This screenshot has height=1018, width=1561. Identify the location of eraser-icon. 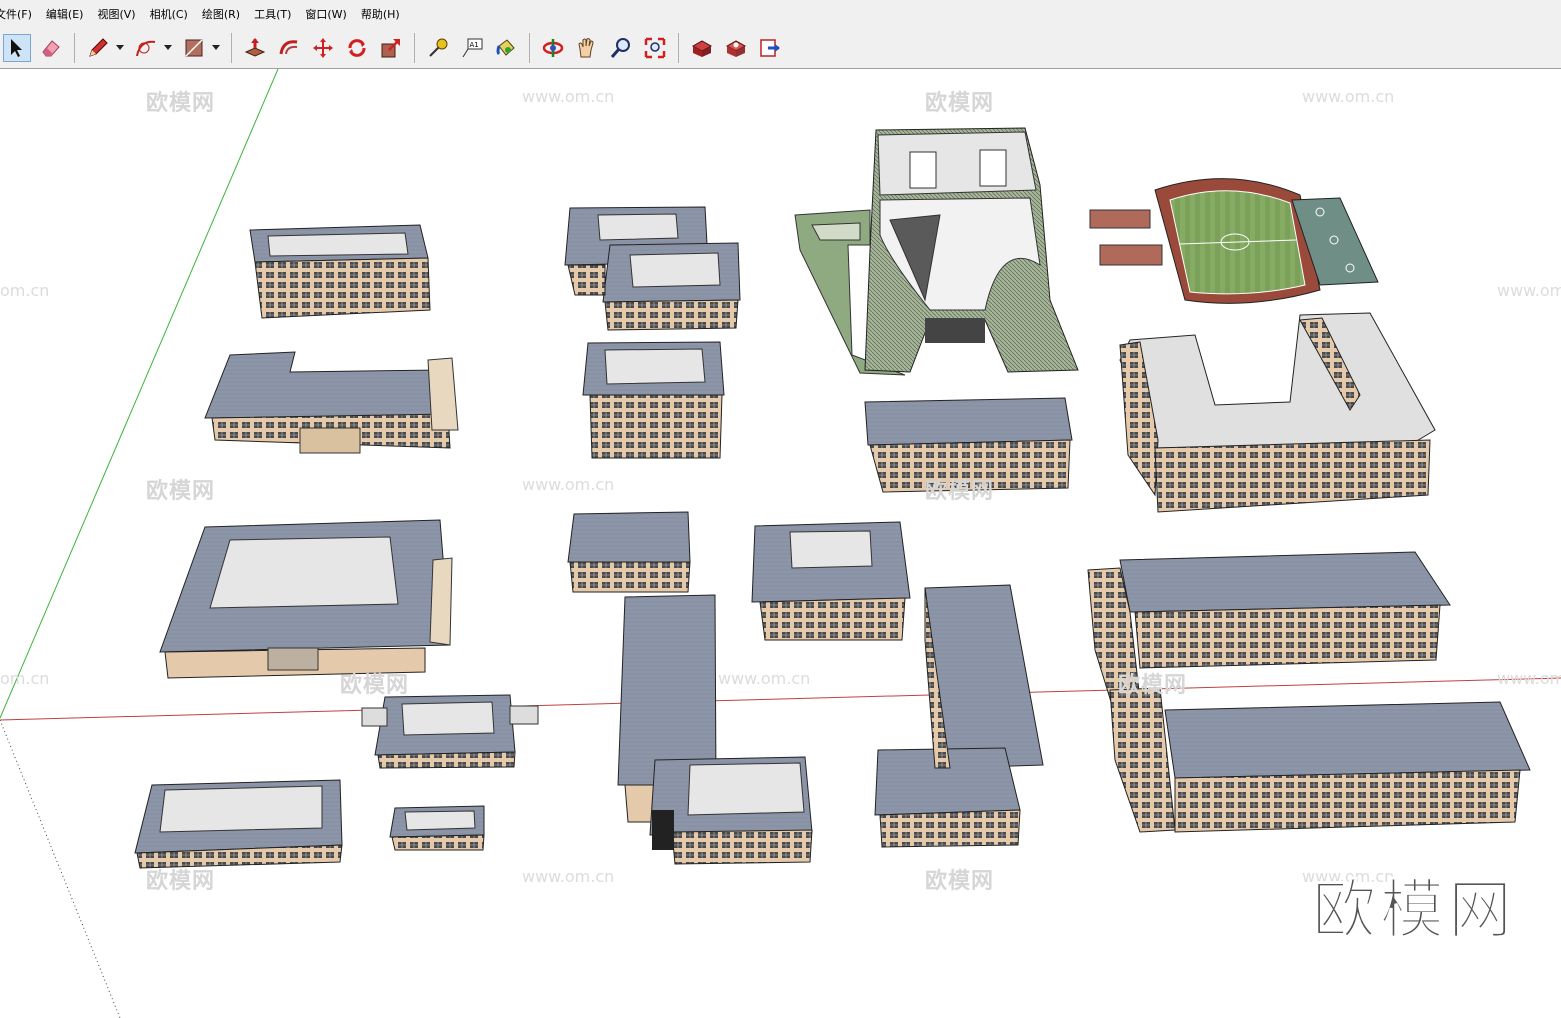
(51, 48).